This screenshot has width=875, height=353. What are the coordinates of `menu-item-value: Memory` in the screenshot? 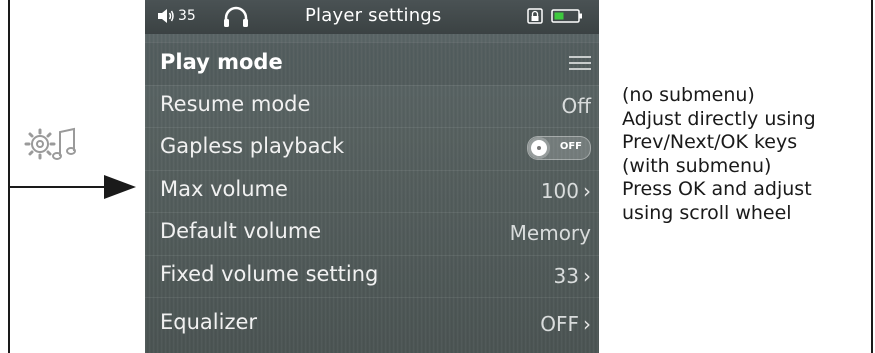 It's located at (550, 233).